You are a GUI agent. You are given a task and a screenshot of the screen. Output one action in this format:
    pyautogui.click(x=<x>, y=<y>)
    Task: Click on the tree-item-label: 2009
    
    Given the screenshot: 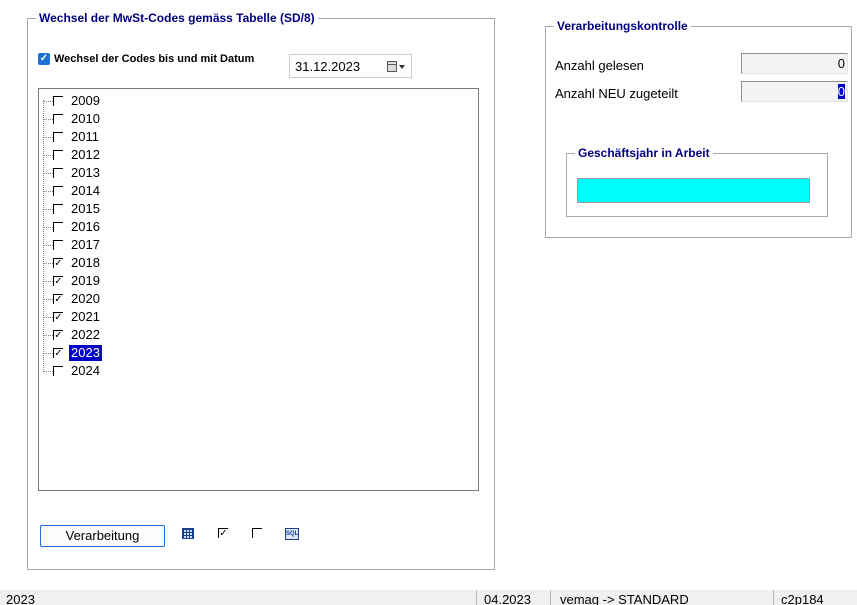 What is the action you would take?
    pyautogui.click(x=85, y=101)
    